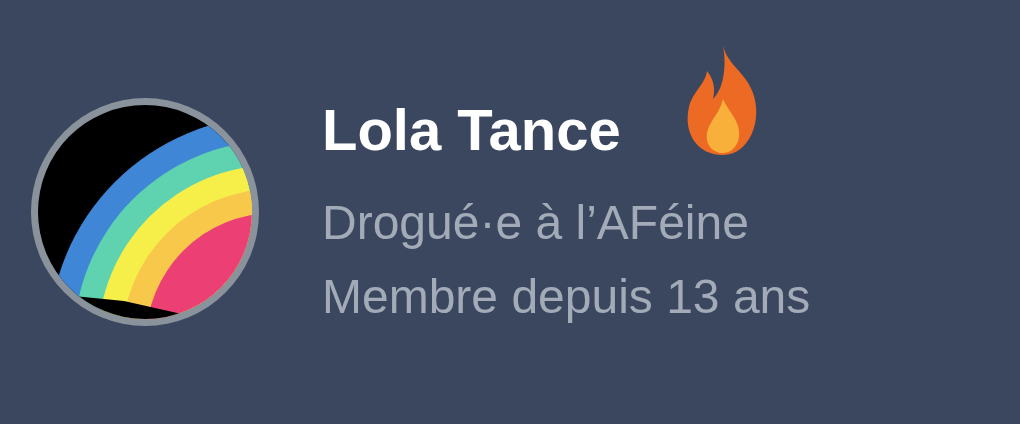  What do you see at coordinates (566, 297) in the screenshot?
I see `member-since: Membre depuis 13 ans` at bounding box center [566, 297].